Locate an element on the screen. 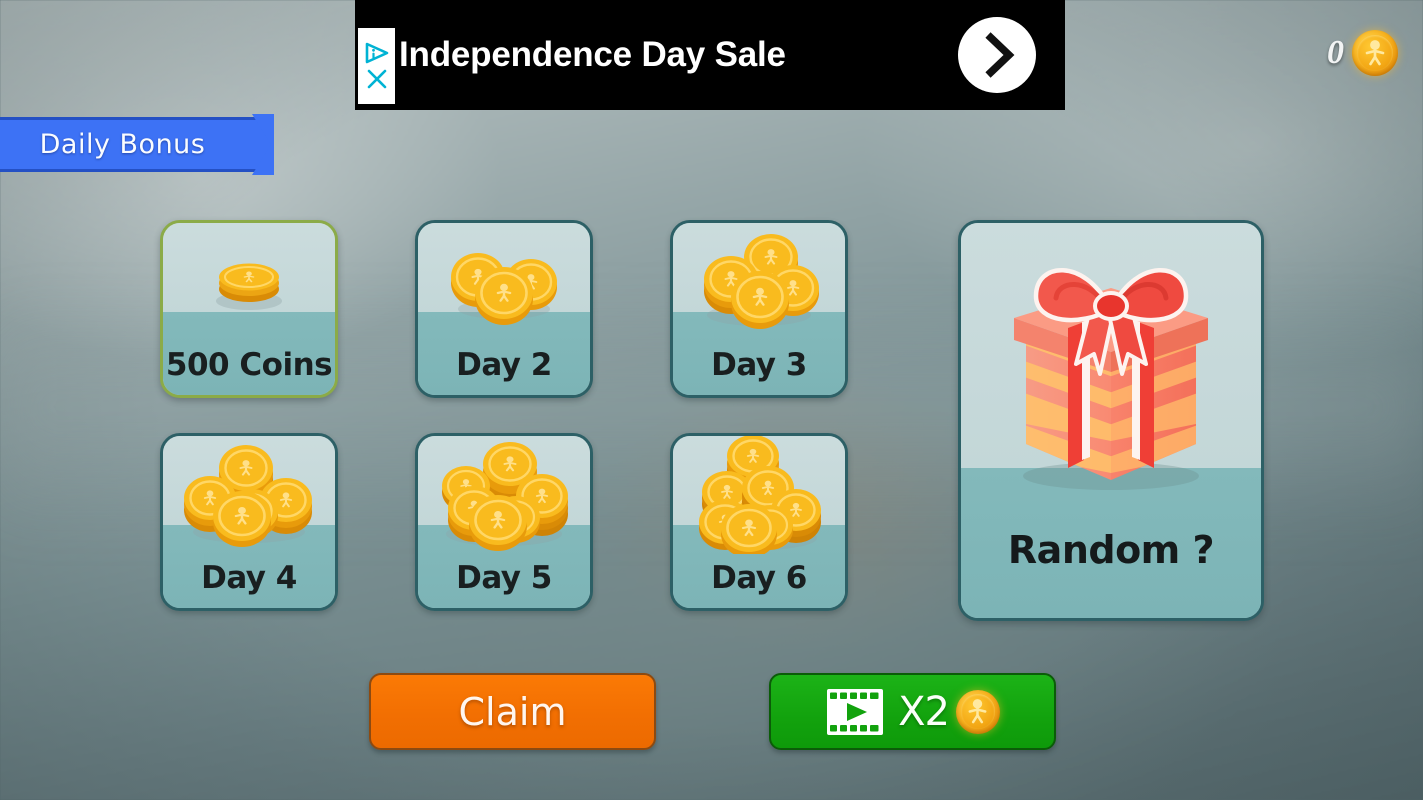 The image size is (1423, 800). day-card-2: Day 2 is located at coordinates (504, 309).